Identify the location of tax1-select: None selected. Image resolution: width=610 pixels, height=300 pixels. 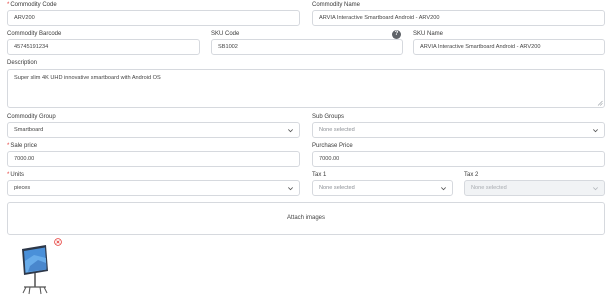
(382, 188).